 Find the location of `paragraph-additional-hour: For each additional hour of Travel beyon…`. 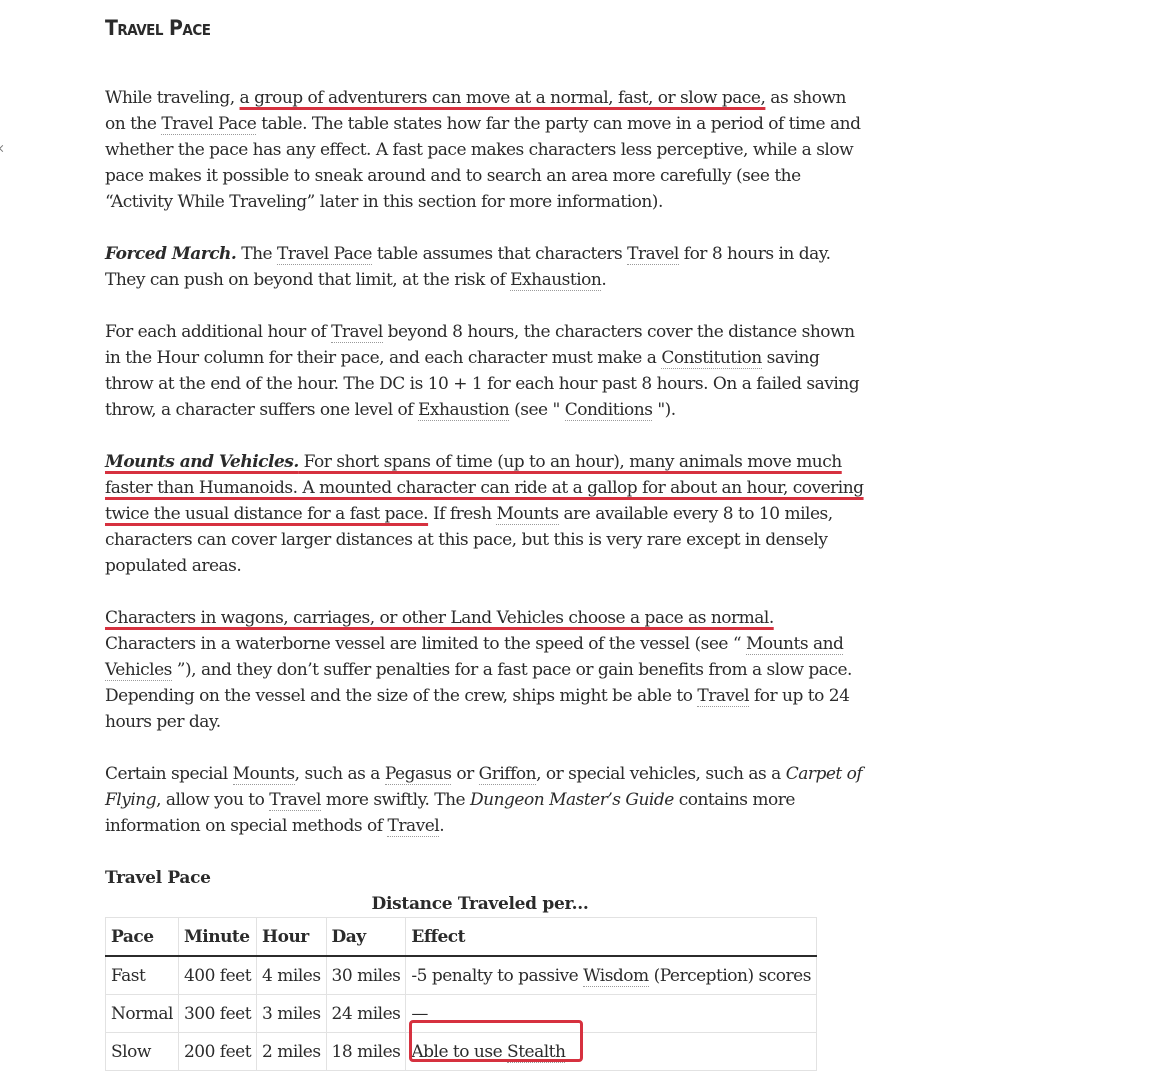

paragraph-additional-hour: For each additional hour of Travel beyon… is located at coordinates (485, 371).